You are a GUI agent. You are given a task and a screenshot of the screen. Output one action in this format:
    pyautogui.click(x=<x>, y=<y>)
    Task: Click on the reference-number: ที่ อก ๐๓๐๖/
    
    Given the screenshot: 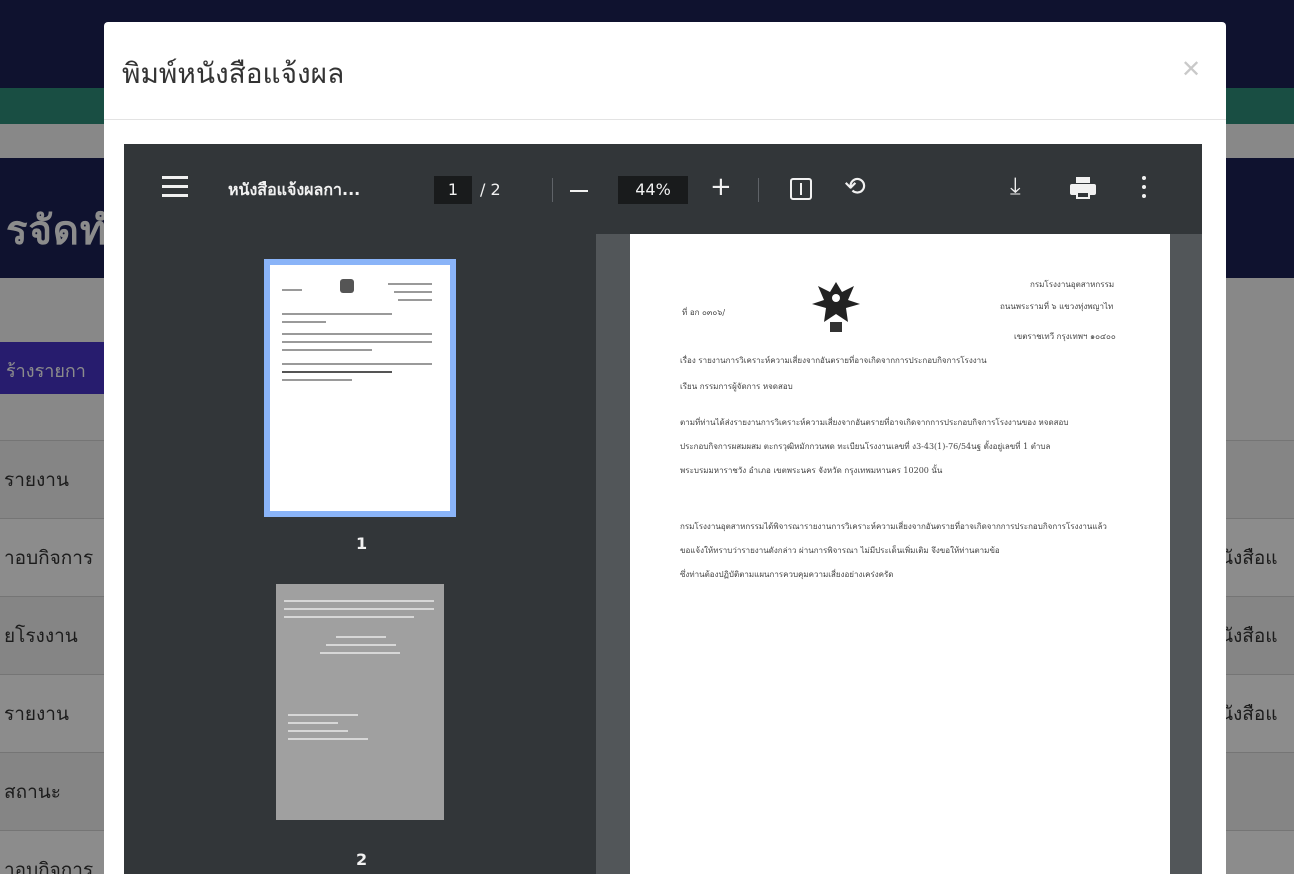 What is the action you would take?
    pyautogui.click(x=704, y=312)
    